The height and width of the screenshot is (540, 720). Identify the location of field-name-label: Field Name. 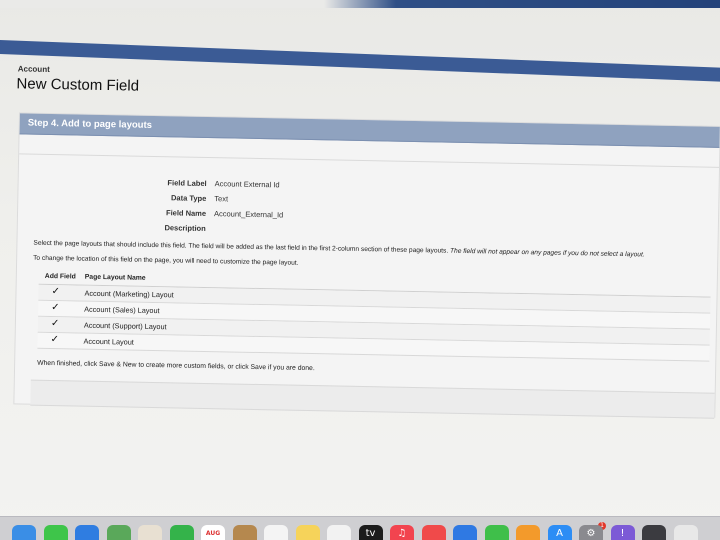
(186, 213).